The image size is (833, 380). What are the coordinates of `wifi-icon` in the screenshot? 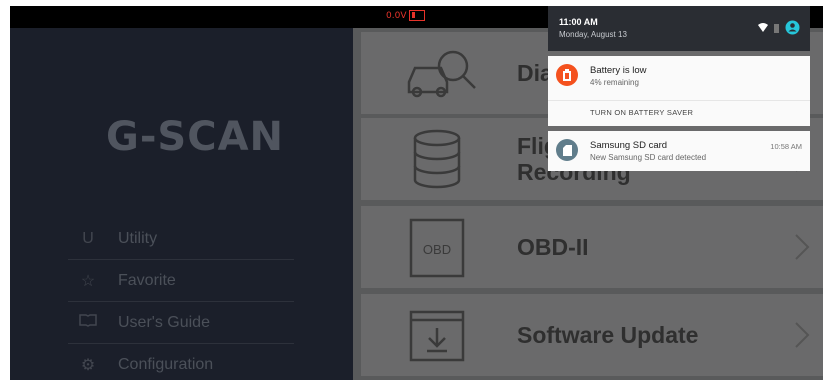 It's located at (763, 27).